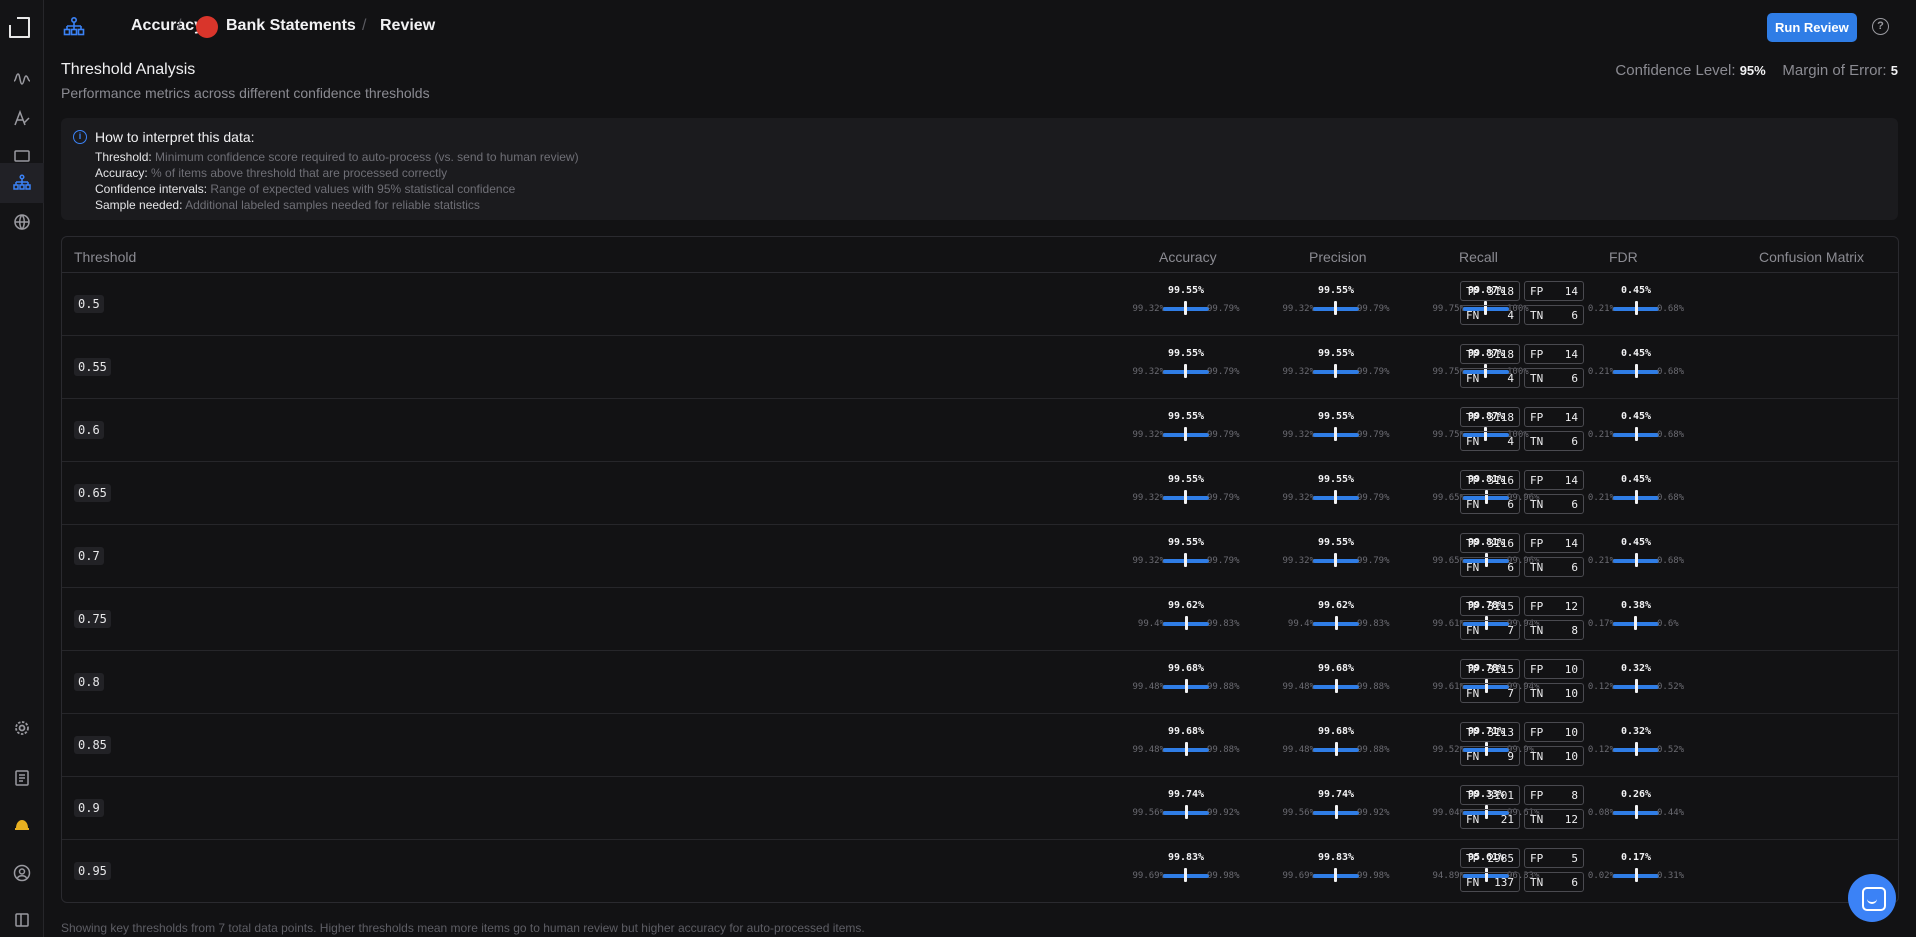  Describe the element at coordinates (1223, 750) in the screenshot. I see `accuracy-upper-bound: 99.88%` at that location.